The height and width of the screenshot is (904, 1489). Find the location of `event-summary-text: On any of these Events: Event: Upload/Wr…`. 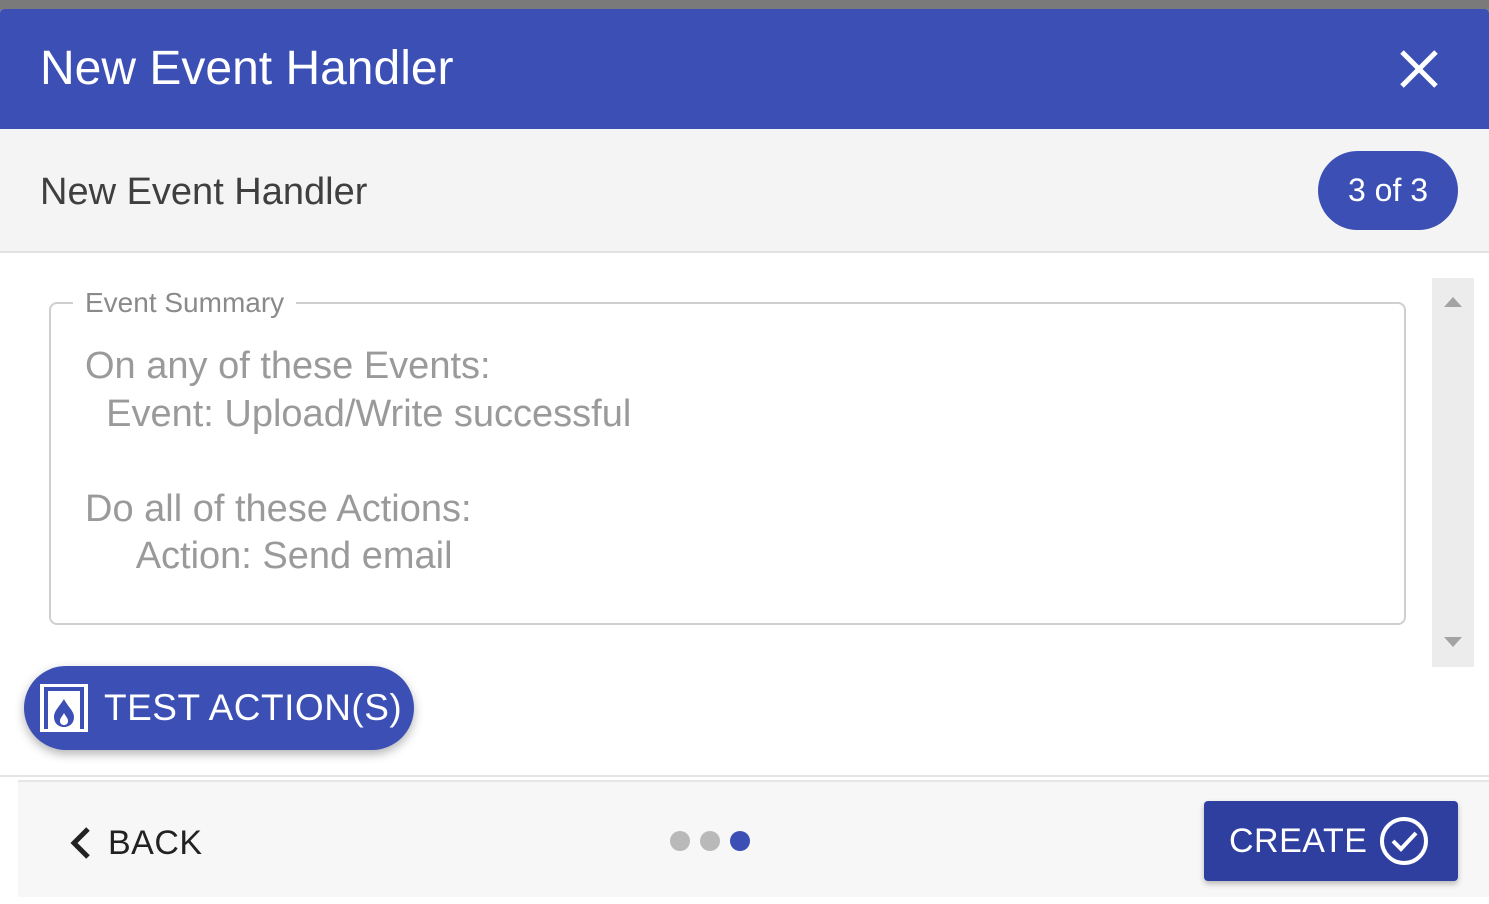

event-summary-text: On any of these Events: Event: Upload/Wr… is located at coordinates (358, 461).